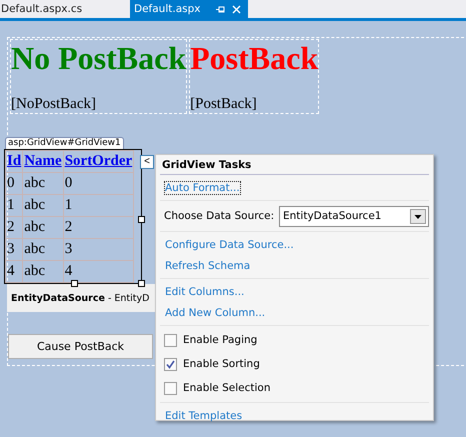 This screenshot has height=437, width=466. What do you see at coordinates (147, 162) in the screenshot?
I see `smart-tag-button: <` at bounding box center [147, 162].